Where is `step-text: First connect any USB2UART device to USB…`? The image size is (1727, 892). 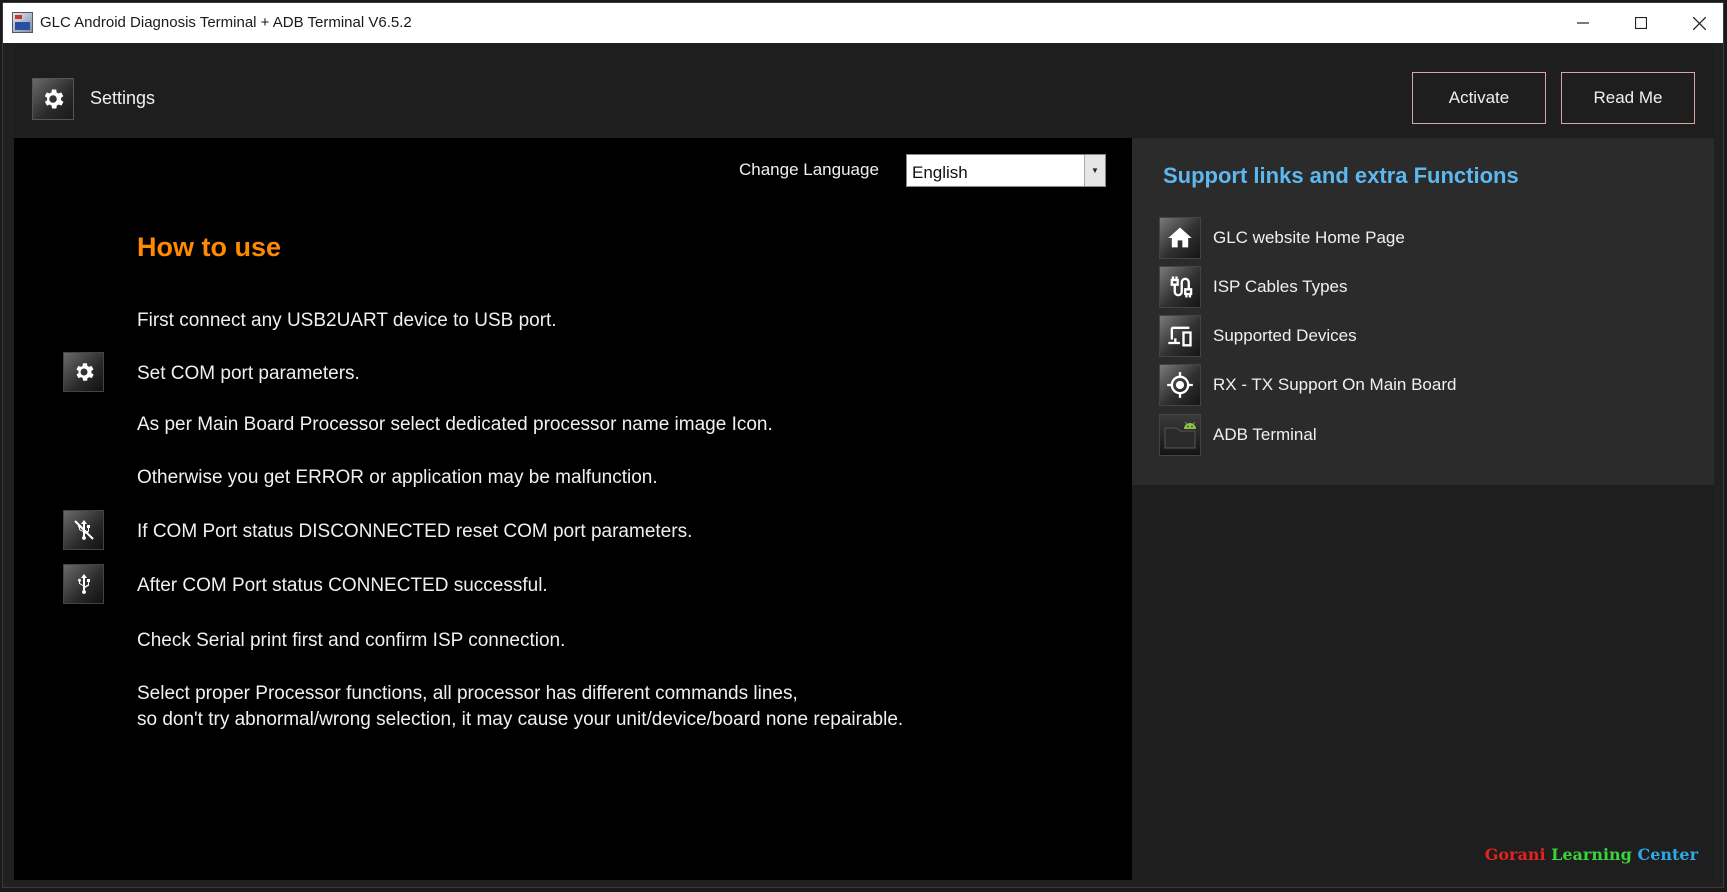
step-text: First connect any USB2UART device to USB… is located at coordinates (347, 320).